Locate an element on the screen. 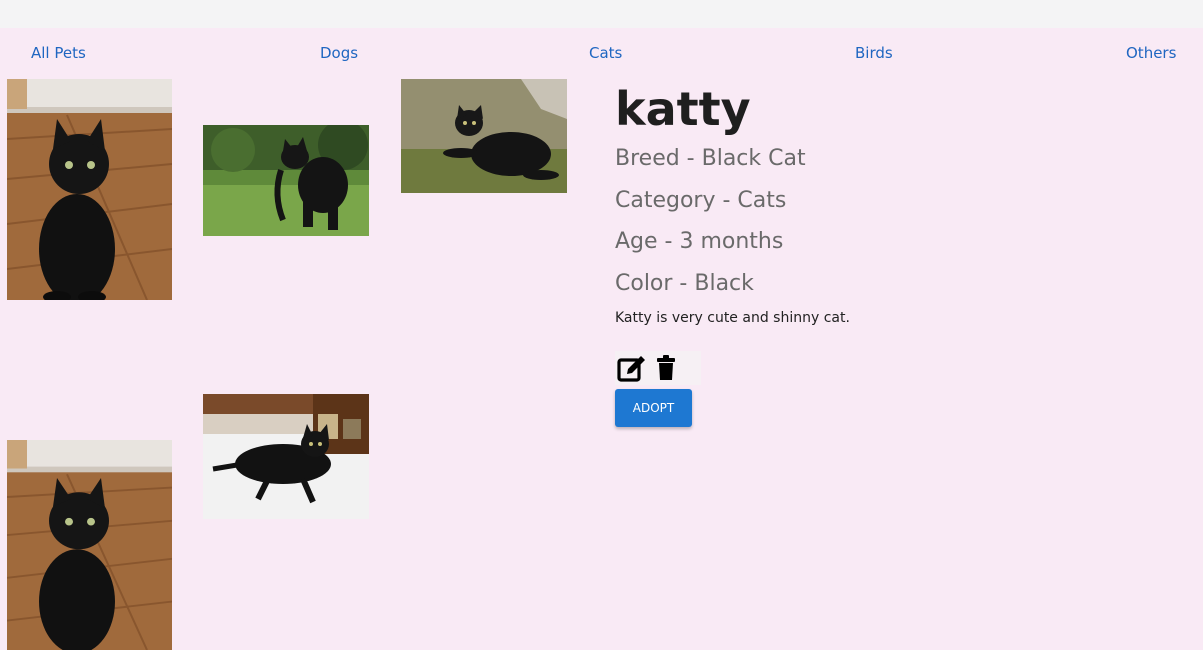  pet-category: Category - Cats is located at coordinates (701, 200).